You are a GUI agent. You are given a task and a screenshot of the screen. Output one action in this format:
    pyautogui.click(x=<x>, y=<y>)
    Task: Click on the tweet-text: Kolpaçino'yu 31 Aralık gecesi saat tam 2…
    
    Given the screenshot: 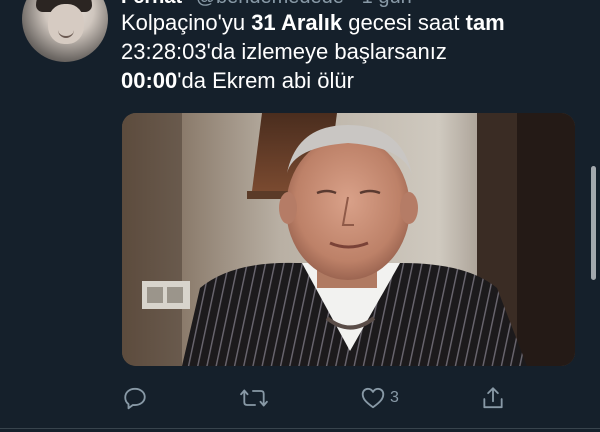 What is the action you would take?
    pyautogui.click(x=313, y=51)
    